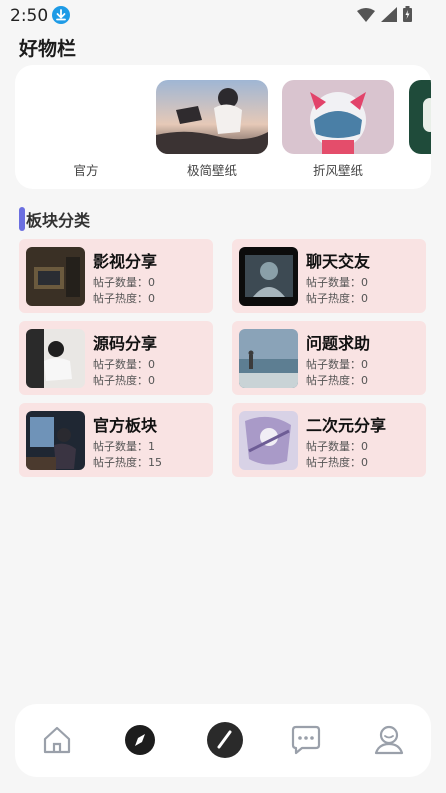 Image resolution: width=446 pixels, height=793 pixels. What do you see at coordinates (127, 462) in the screenshot?
I see `post-heat: 帖子热度：15` at bounding box center [127, 462].